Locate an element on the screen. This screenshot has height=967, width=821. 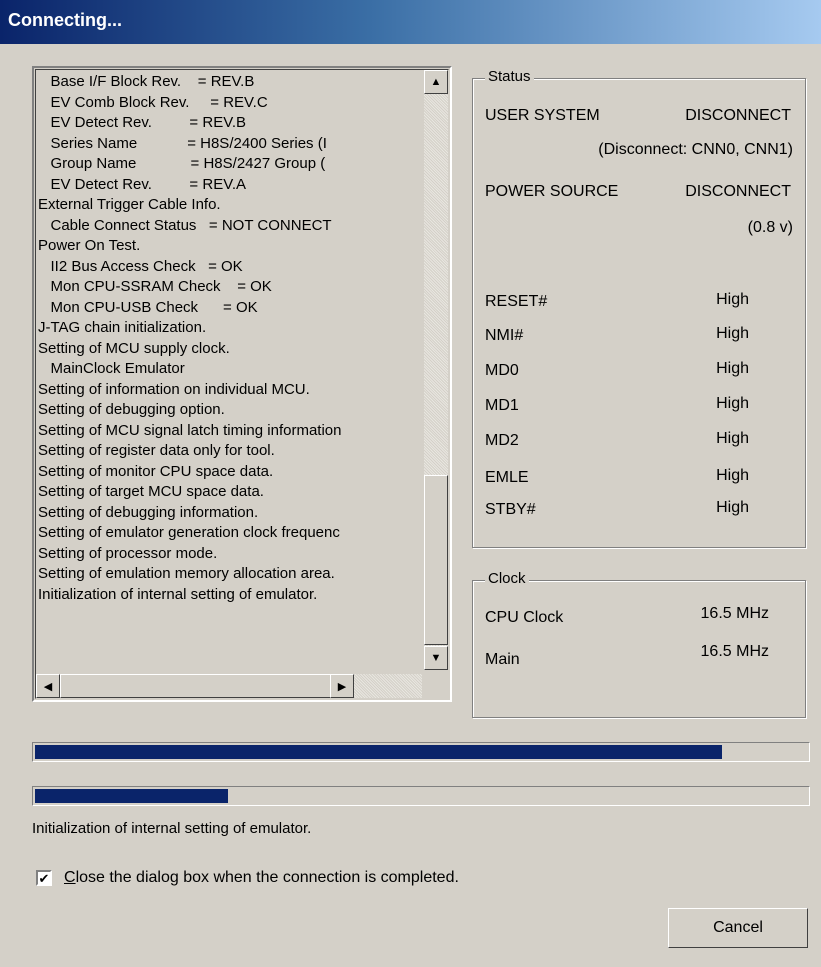
horizontal-scroll-thumb is located at coordinates (206, 686).